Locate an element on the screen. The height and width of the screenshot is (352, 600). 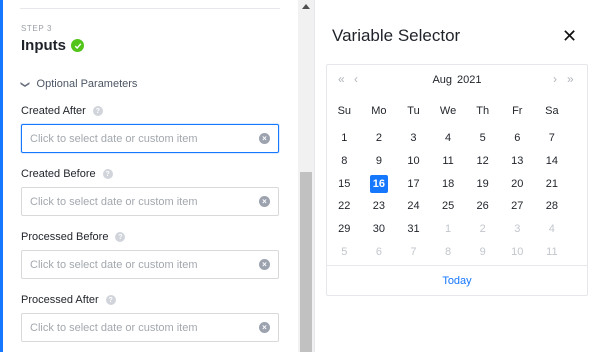
day-cell: 30 is located at coordinates (379, 229).